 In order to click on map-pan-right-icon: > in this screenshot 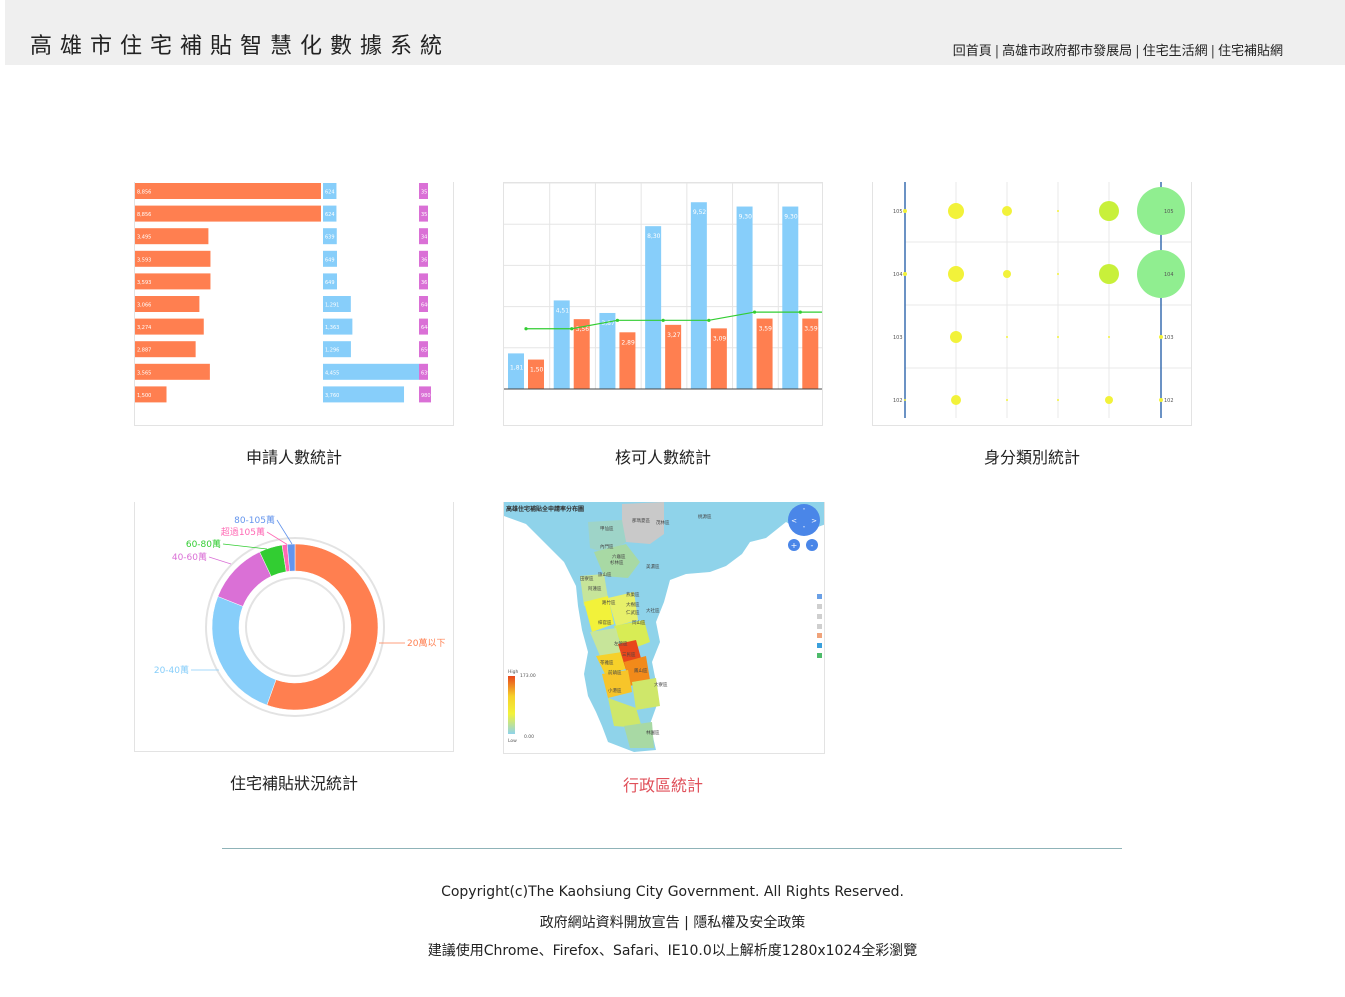, I will do `click(814, 521)`.